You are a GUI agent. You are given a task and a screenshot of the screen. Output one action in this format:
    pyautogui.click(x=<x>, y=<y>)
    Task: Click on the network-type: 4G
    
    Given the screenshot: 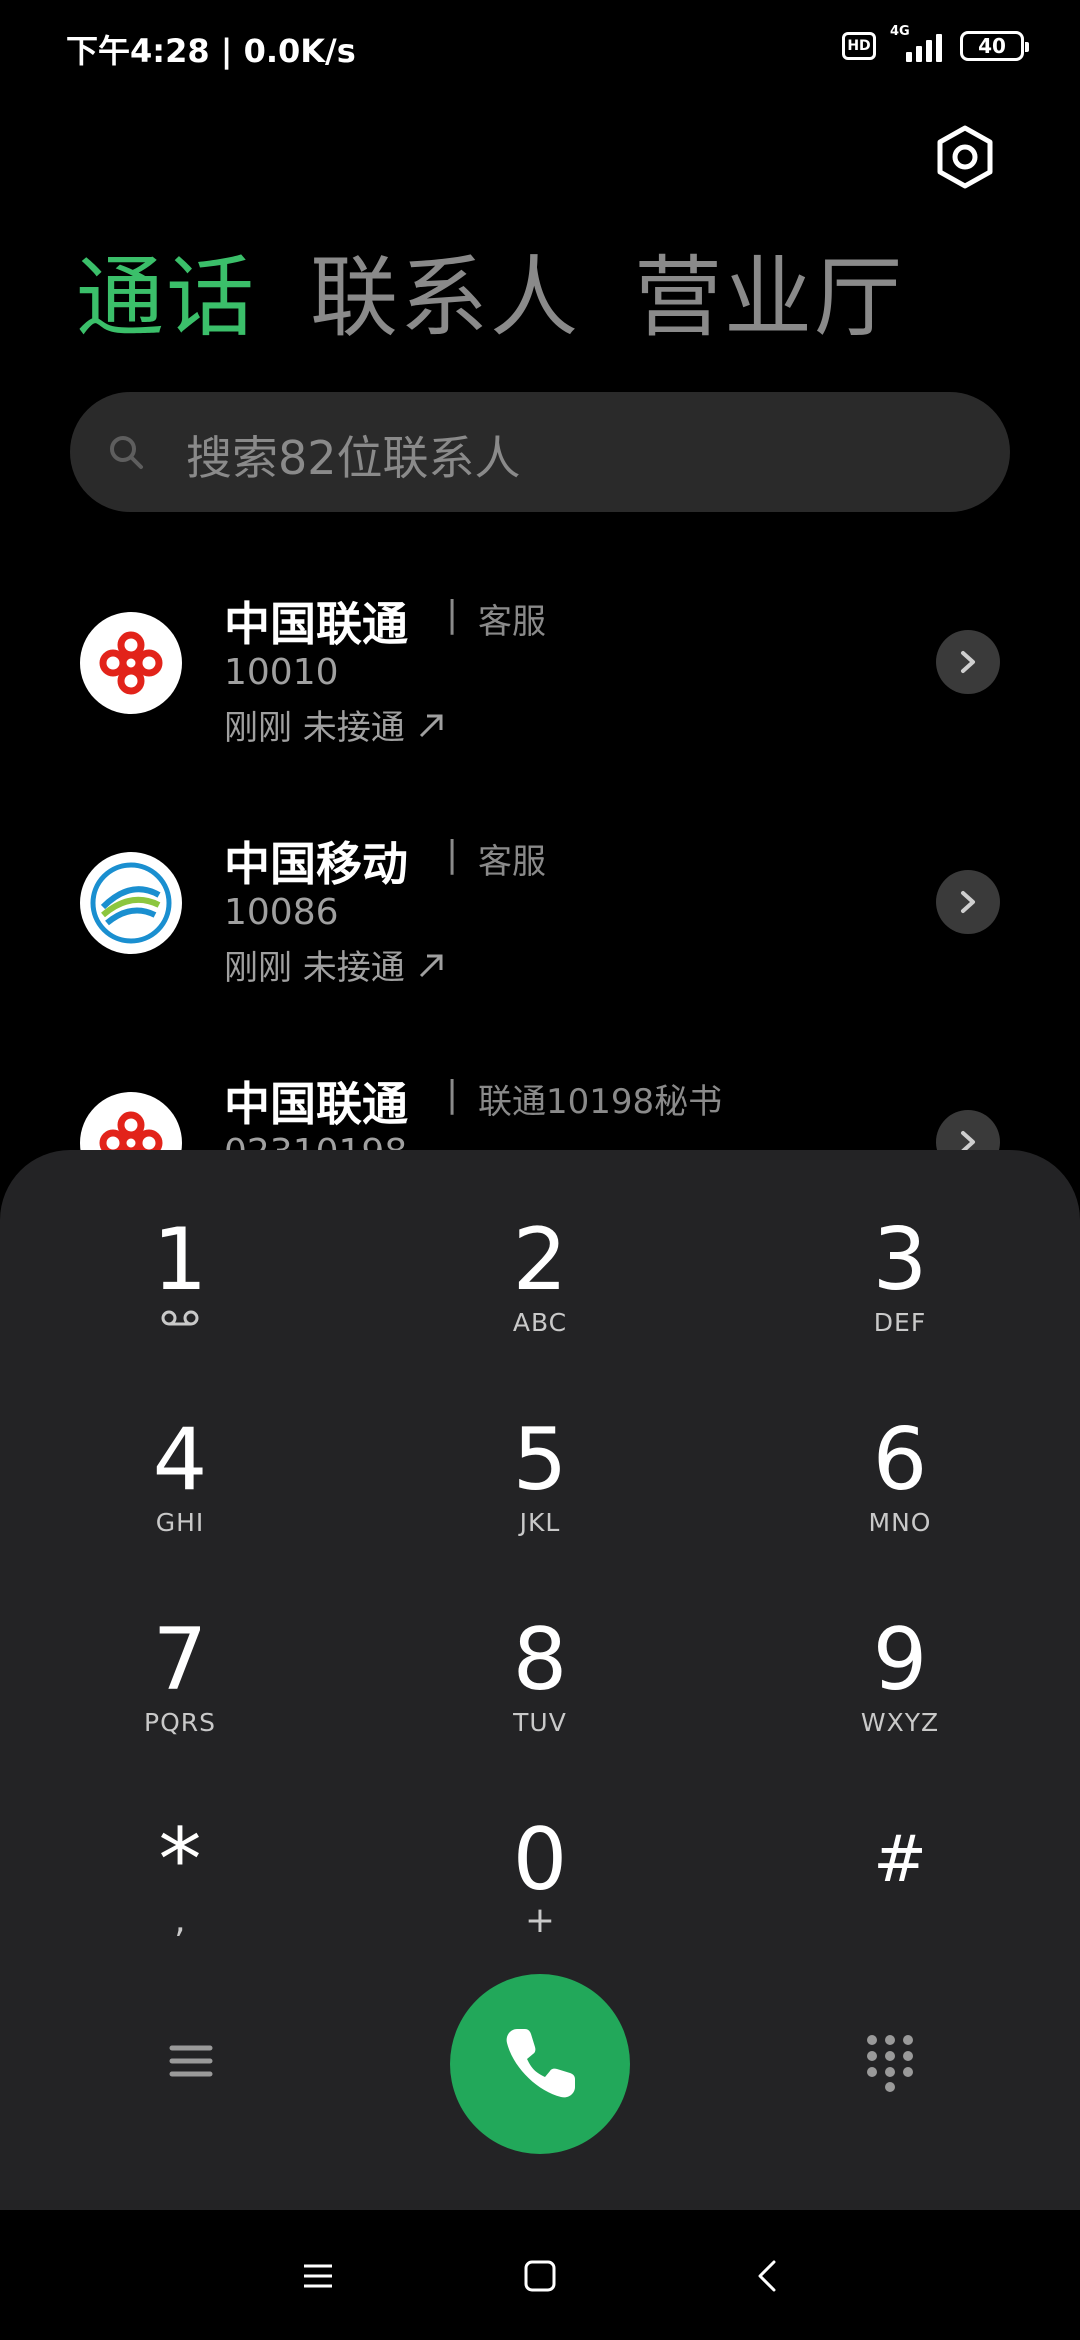 What is the action you would take?
    pyautogui.click(x=900, y=31)
    